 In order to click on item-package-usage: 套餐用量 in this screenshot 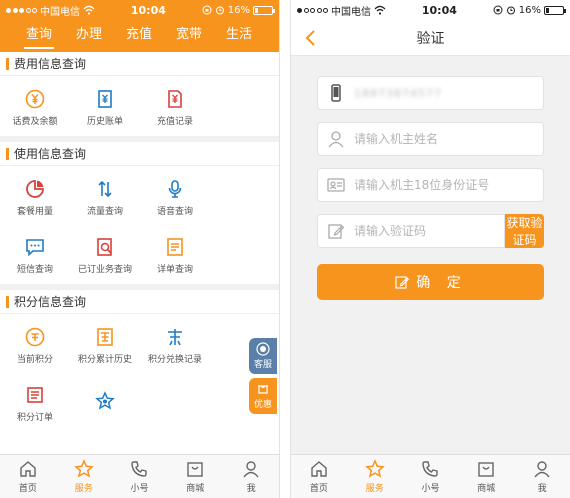, I will do `click(35, 197)`.